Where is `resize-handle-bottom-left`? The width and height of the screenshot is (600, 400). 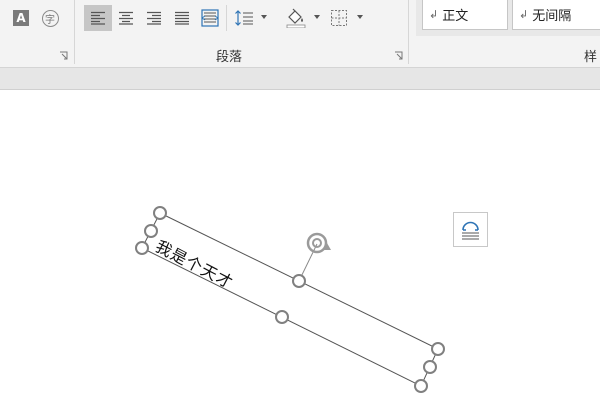 resize-handle-bottom-left is located at coordinates (142, 248).